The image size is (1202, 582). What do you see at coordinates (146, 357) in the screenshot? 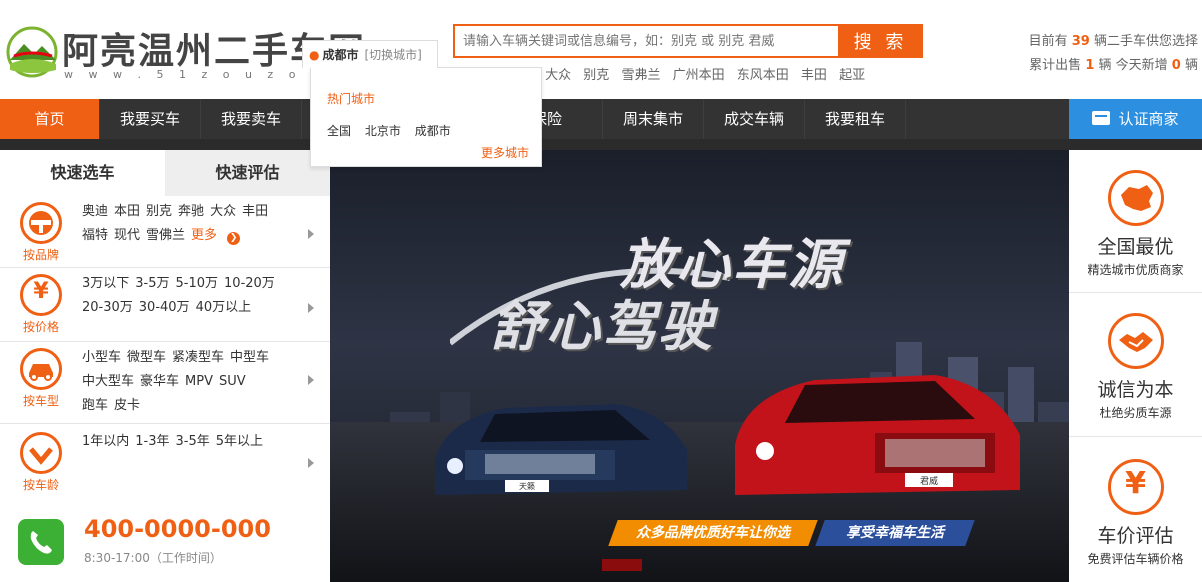
I see `type-link: 微型车` at bounding box center [146, 357].